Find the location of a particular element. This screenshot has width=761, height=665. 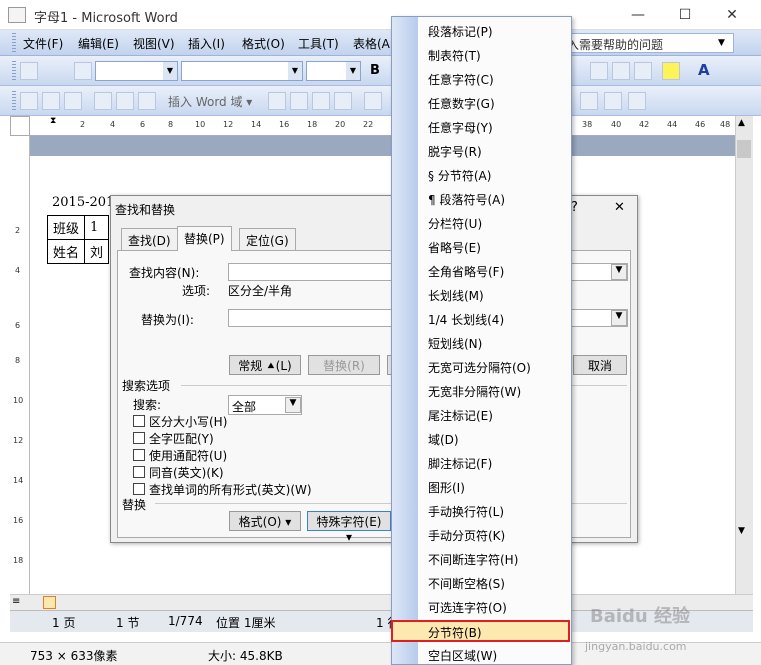

menu-item: 分栏符(U) is located at coordinates (455, 223).